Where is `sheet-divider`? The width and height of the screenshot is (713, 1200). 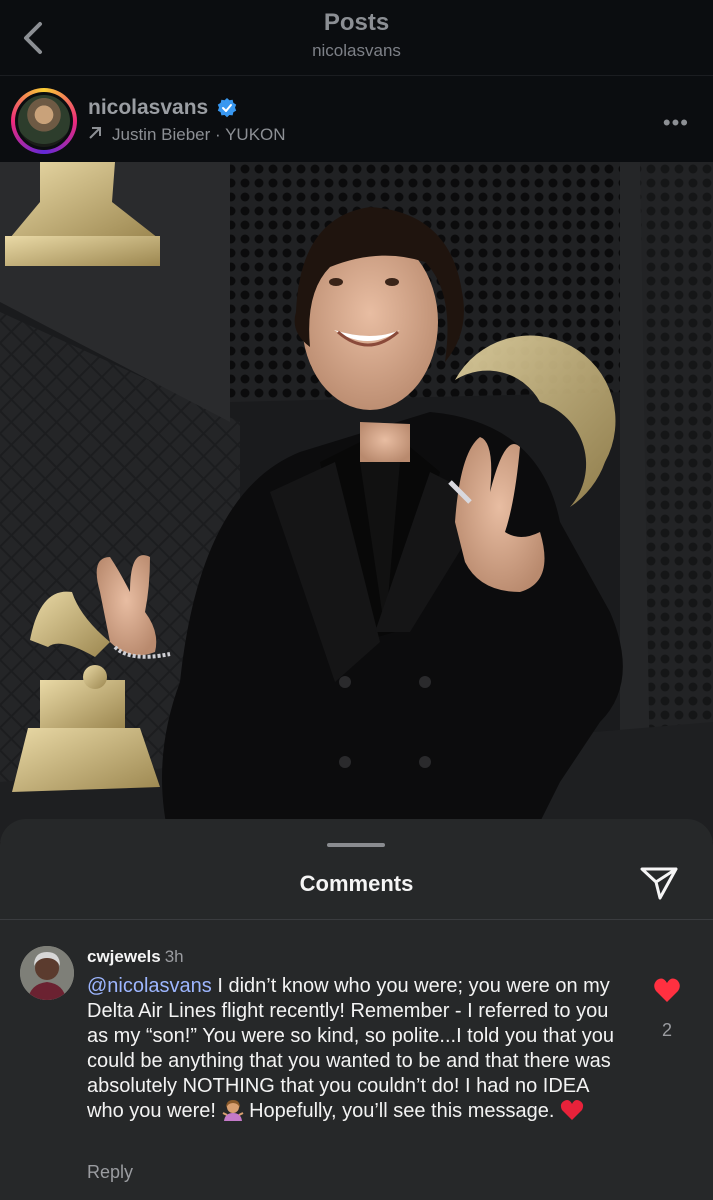 sheet-divider is located at coordinates (356, 919).